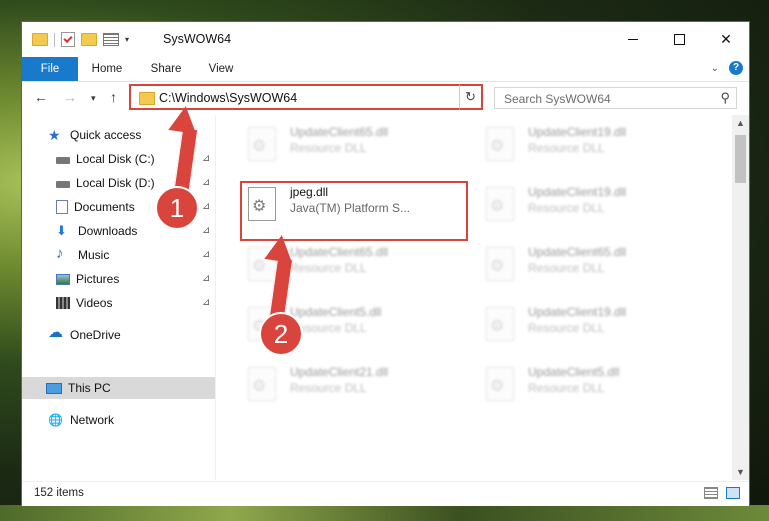 The image size is (769, 521). Describe the element at coordinates (228, 98) in the screenshot. I see `address-path: C:\Windows\SysWOW64` at that location.